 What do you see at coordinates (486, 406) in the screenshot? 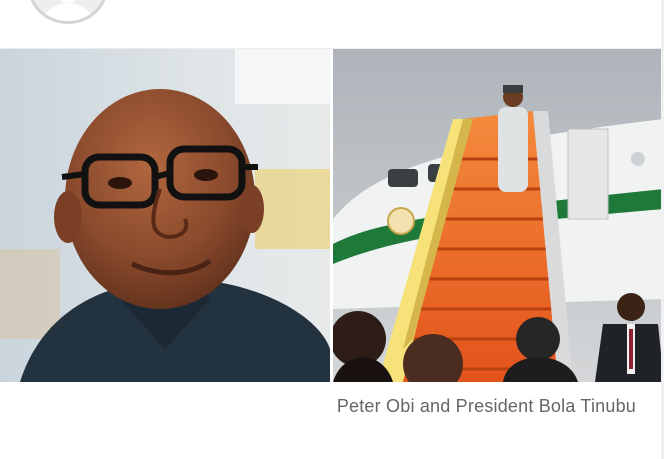
I see `photo-caption: Peter Obi and President Bola Tinubu` at bounding box center [486, 406].